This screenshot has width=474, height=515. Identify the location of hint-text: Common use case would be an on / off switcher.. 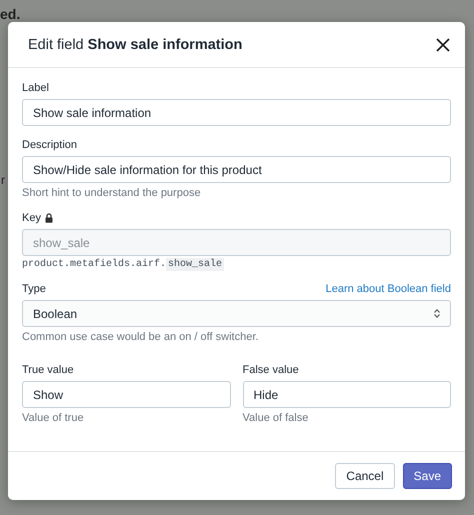
(141, 337).